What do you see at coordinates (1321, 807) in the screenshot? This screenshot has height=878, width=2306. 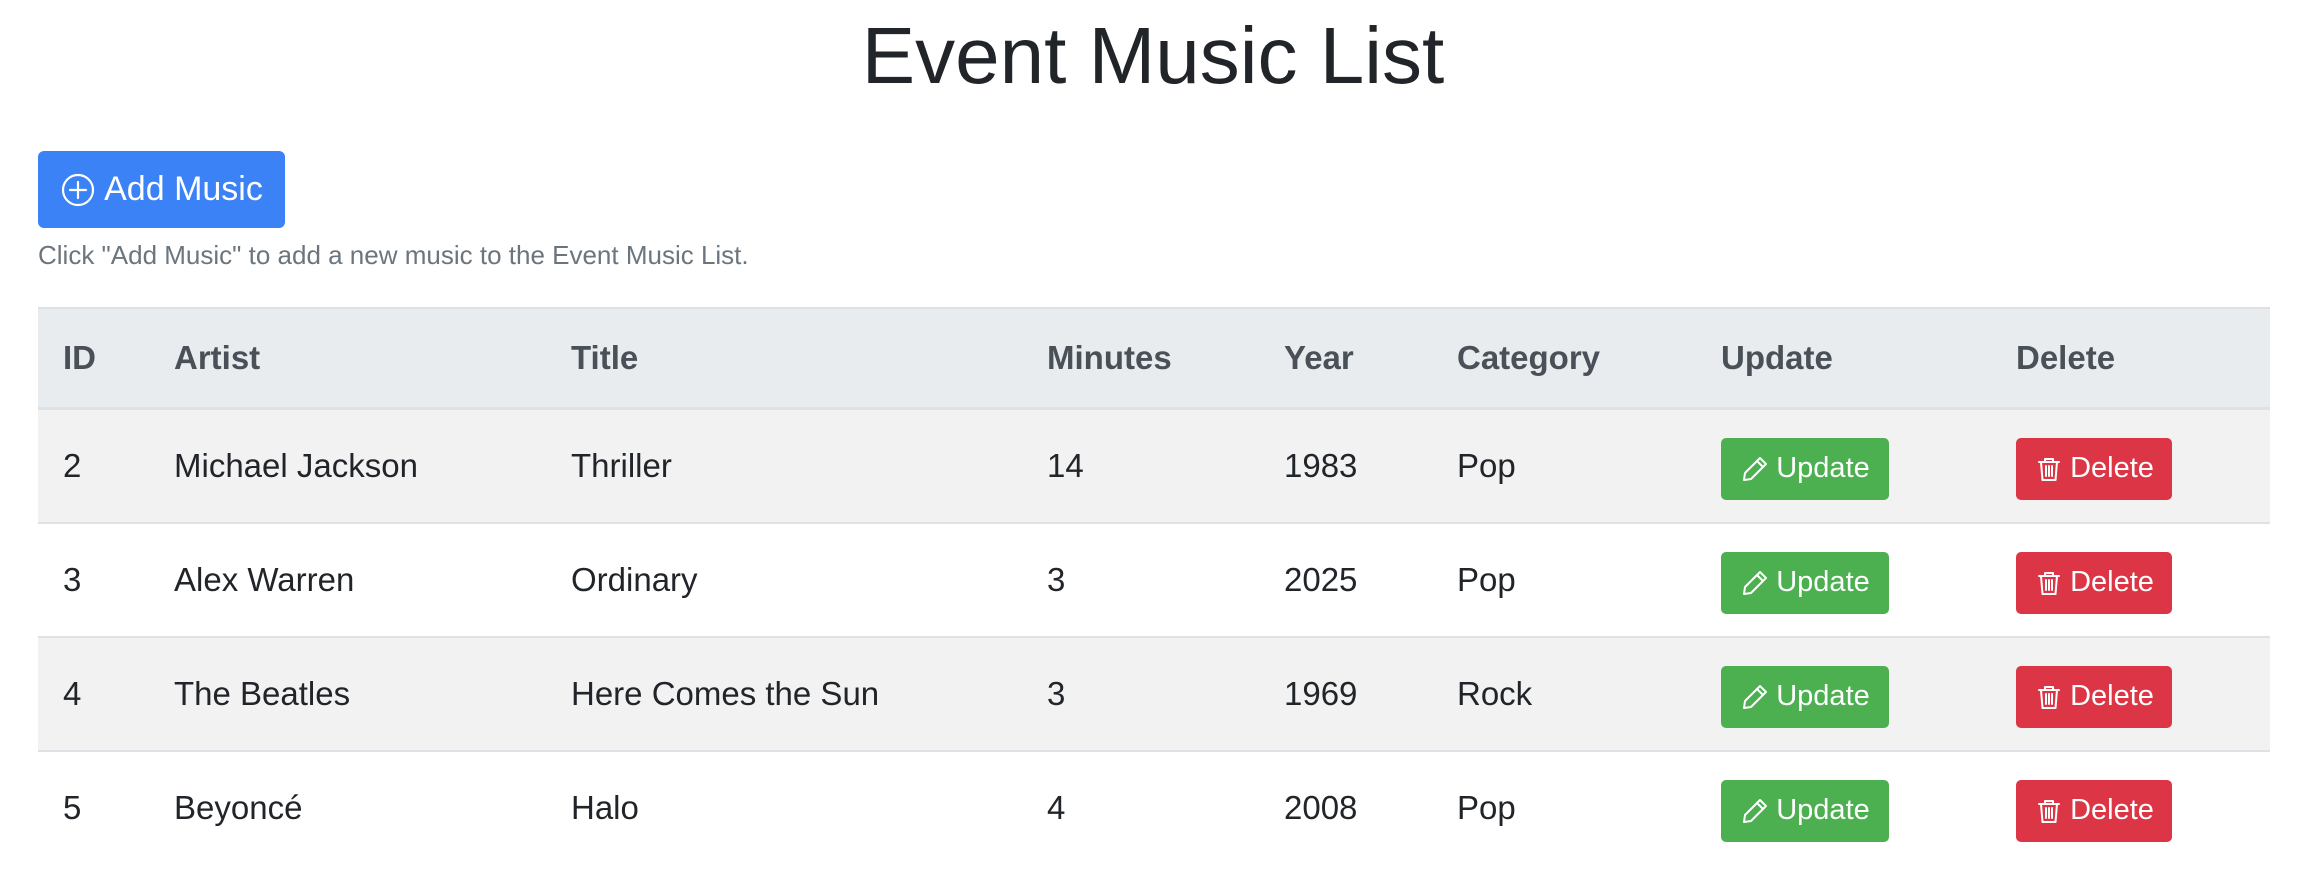 I see `cell-year: 2008` at bounding box center [1321, 807].